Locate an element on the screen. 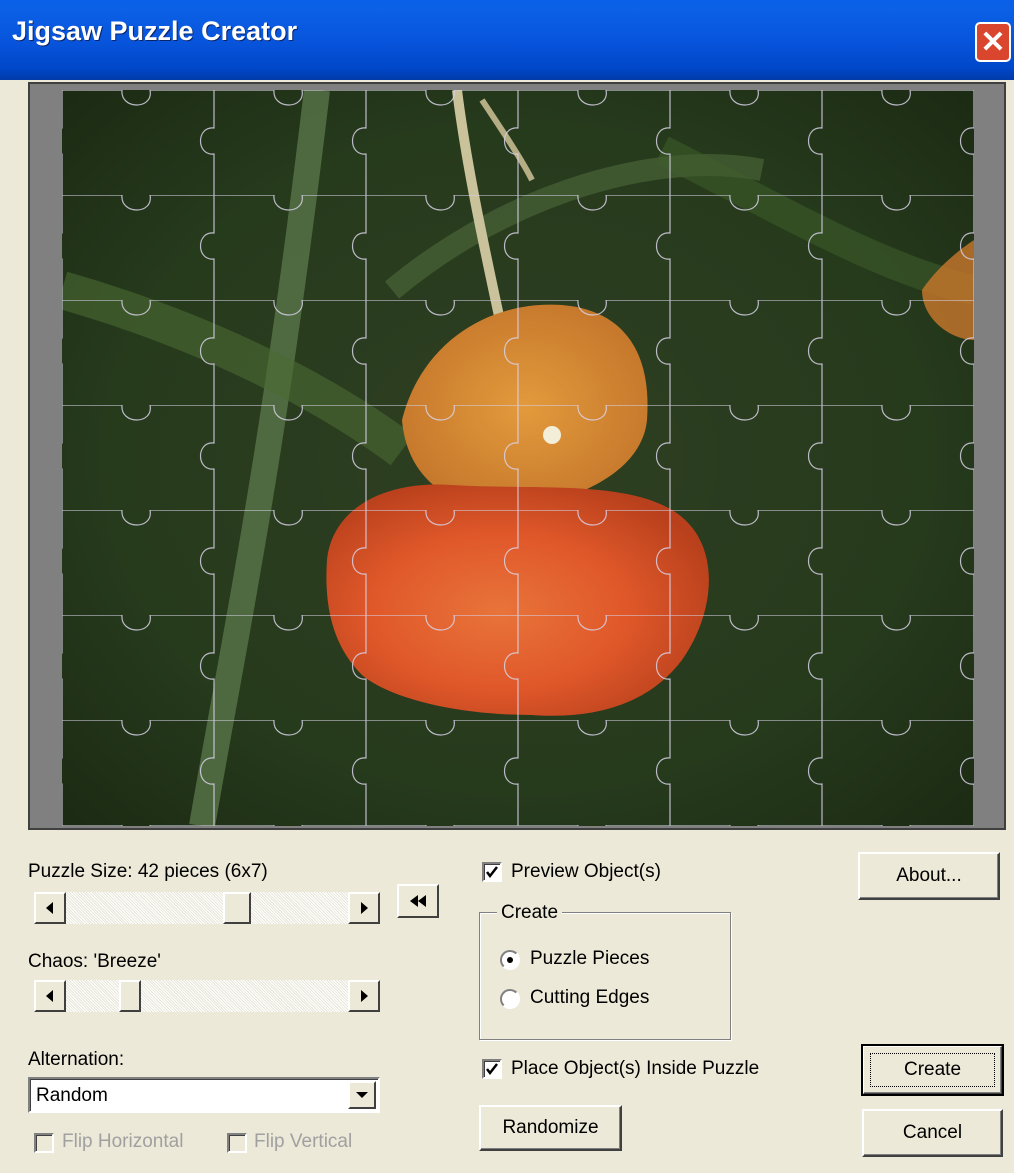 The width and height of the screenshot is (1014, 1173). chaos-slider-thumb is located at coordinates (130, 996).